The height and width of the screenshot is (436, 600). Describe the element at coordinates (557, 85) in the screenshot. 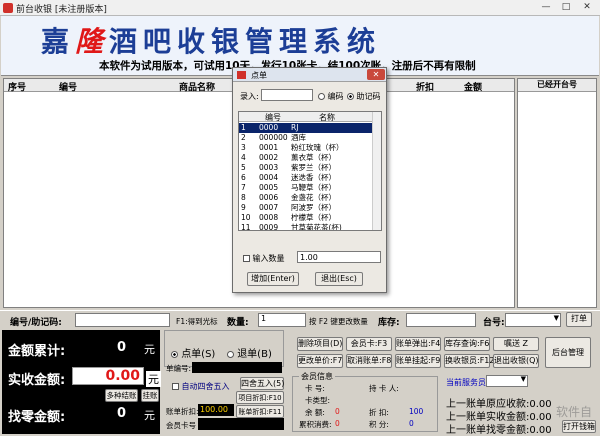

I see `open-tables-header: 已经开台号` at that location.